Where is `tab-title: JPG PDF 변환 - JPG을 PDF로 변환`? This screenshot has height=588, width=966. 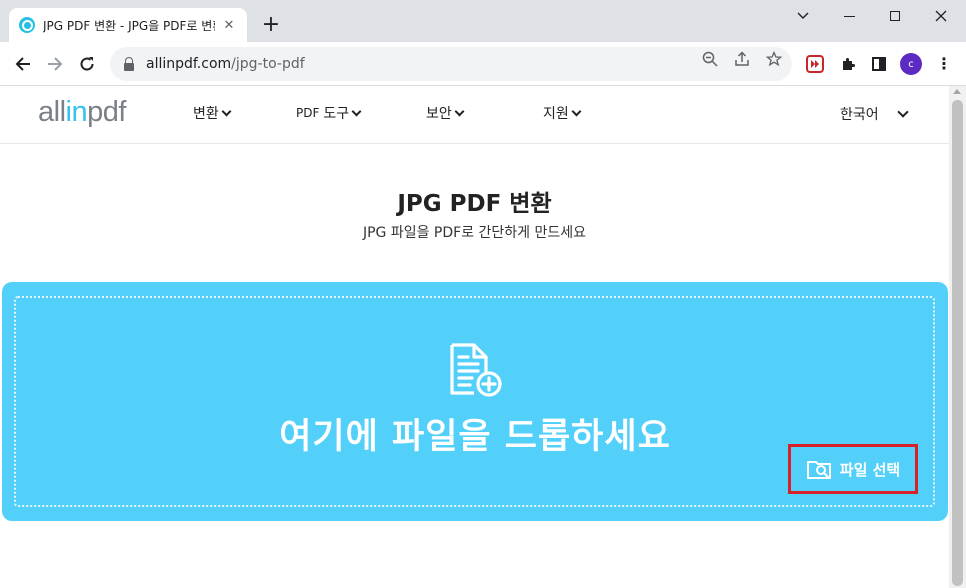
tab-title: JPG PDF 변환 - JPG을 PDF로 변환 is located at coordinates (129, 25).